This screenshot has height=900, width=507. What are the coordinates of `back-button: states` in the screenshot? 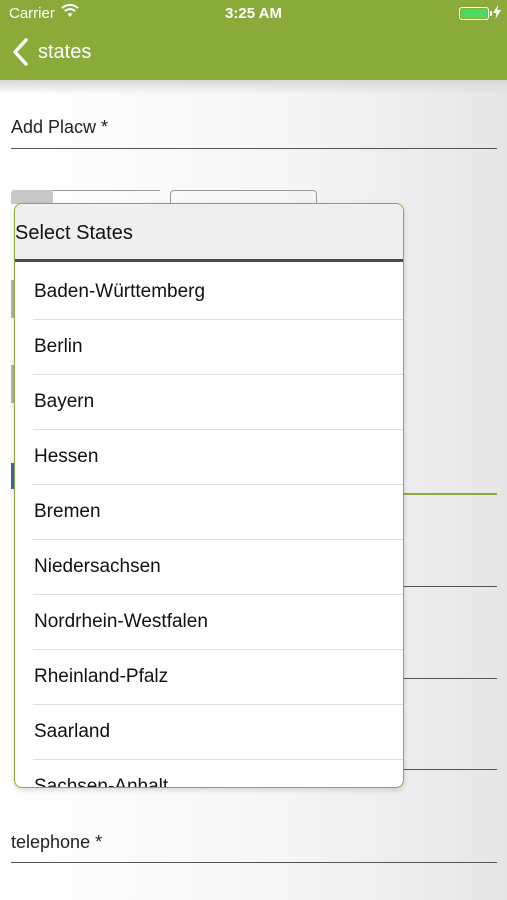 It's located at (51, 52).